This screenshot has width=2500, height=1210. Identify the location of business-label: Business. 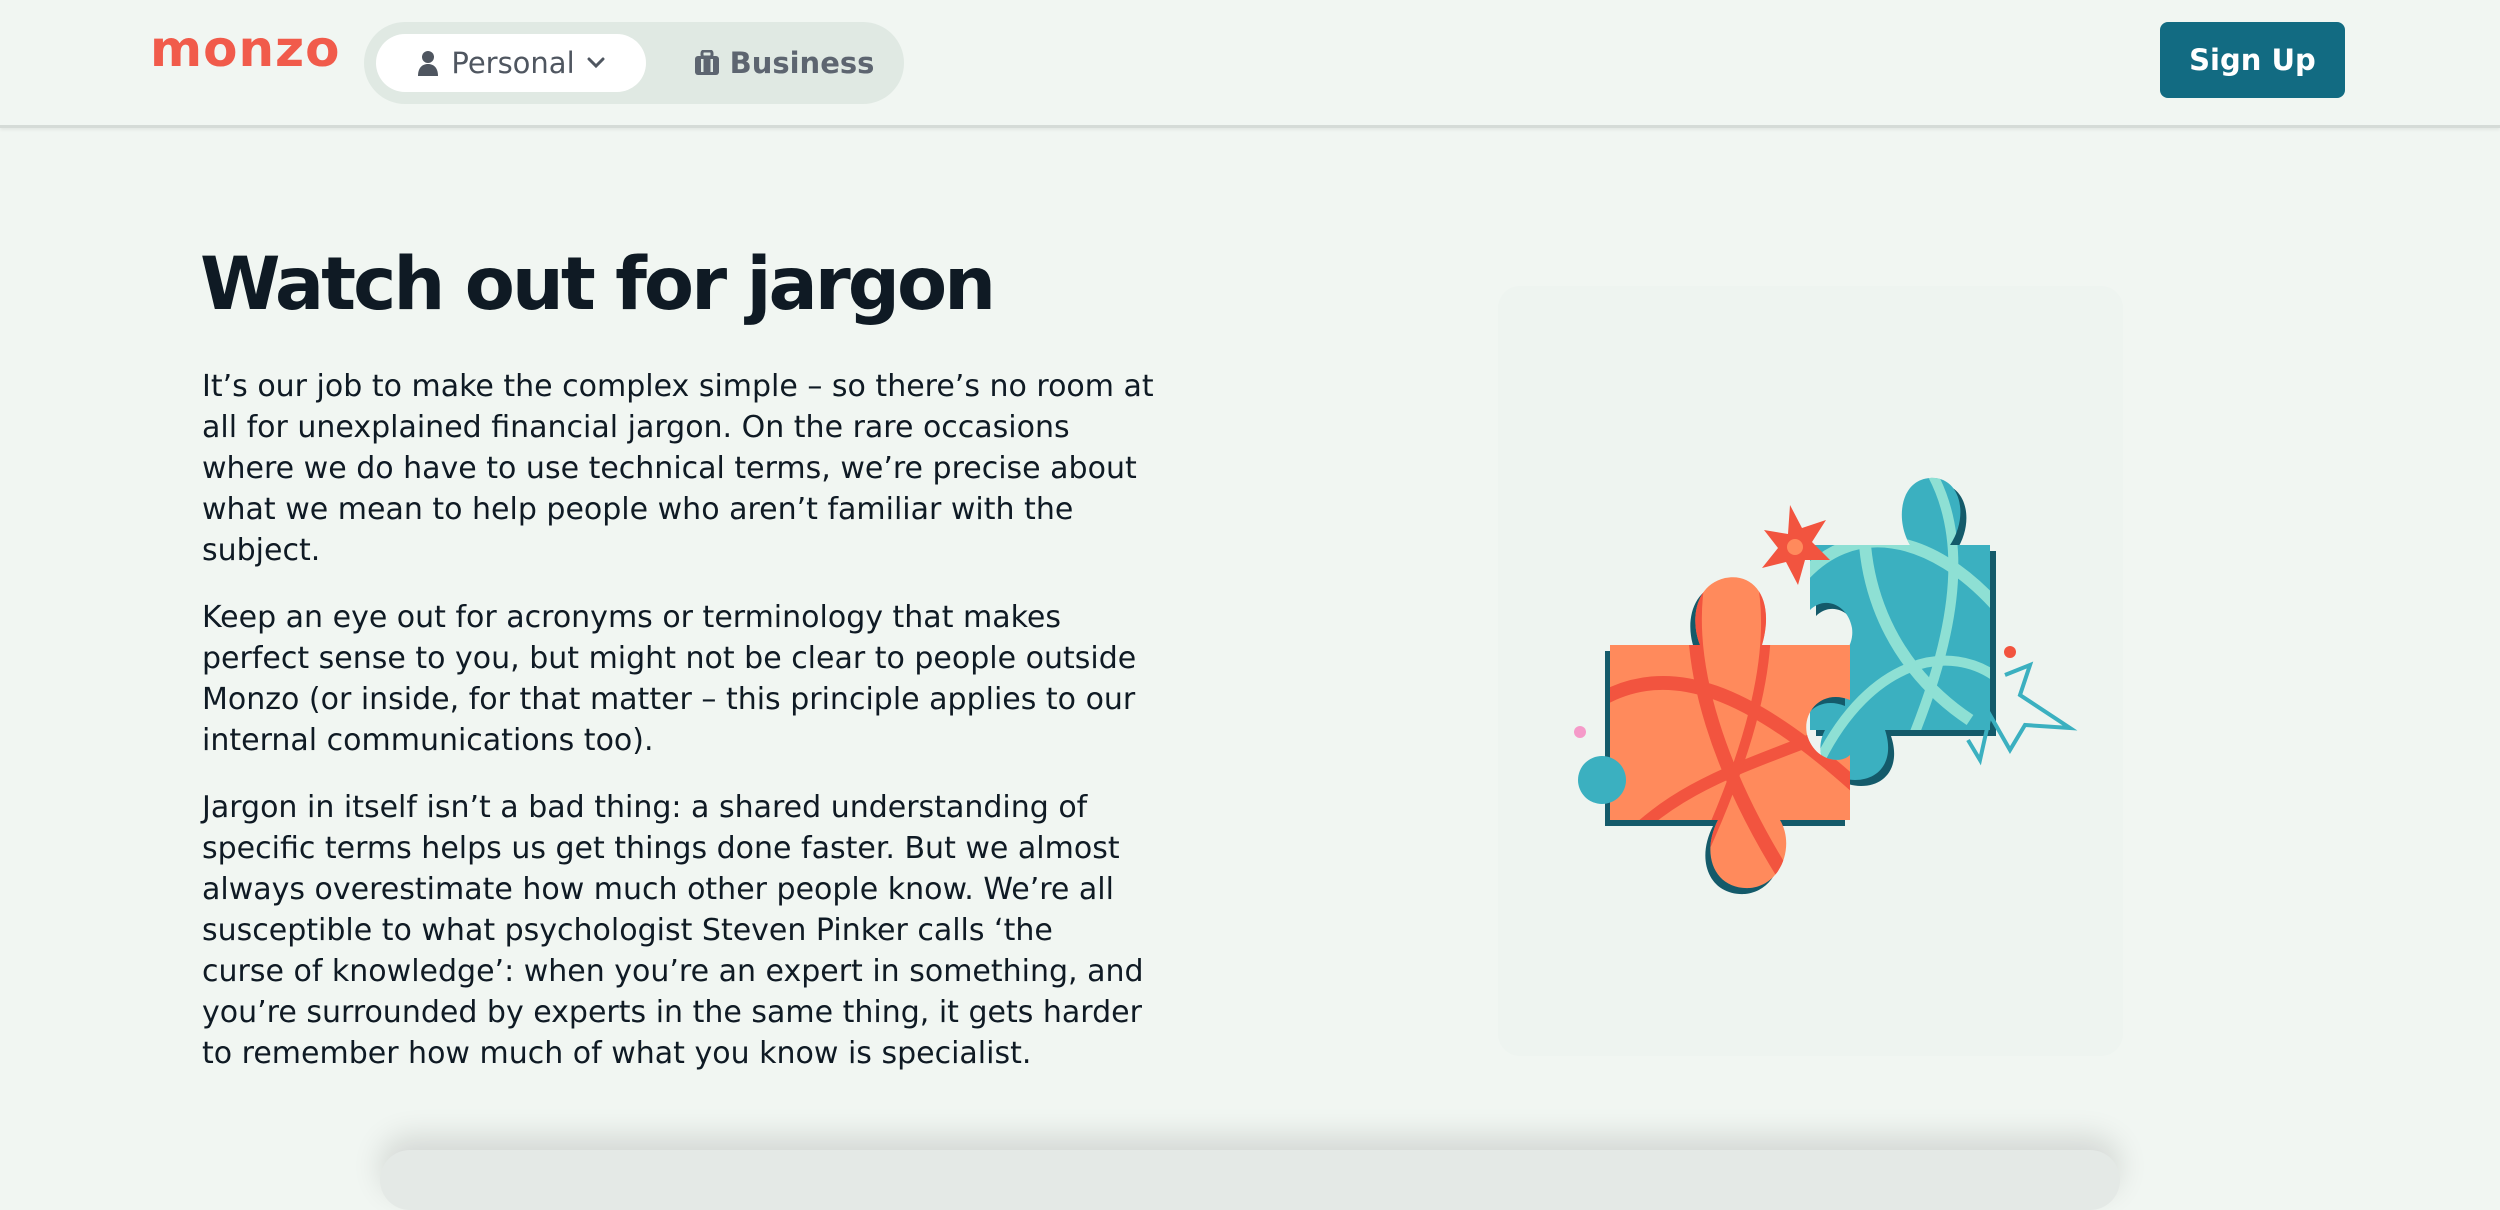
(802, 63).